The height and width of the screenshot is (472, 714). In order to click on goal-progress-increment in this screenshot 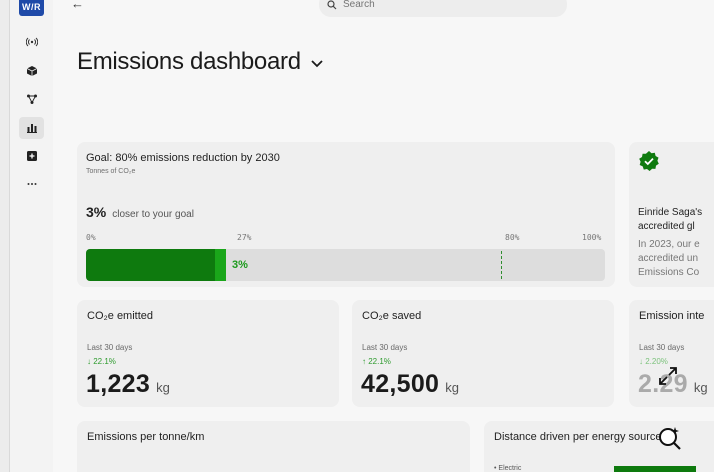, I will do `click(220, 265)`.